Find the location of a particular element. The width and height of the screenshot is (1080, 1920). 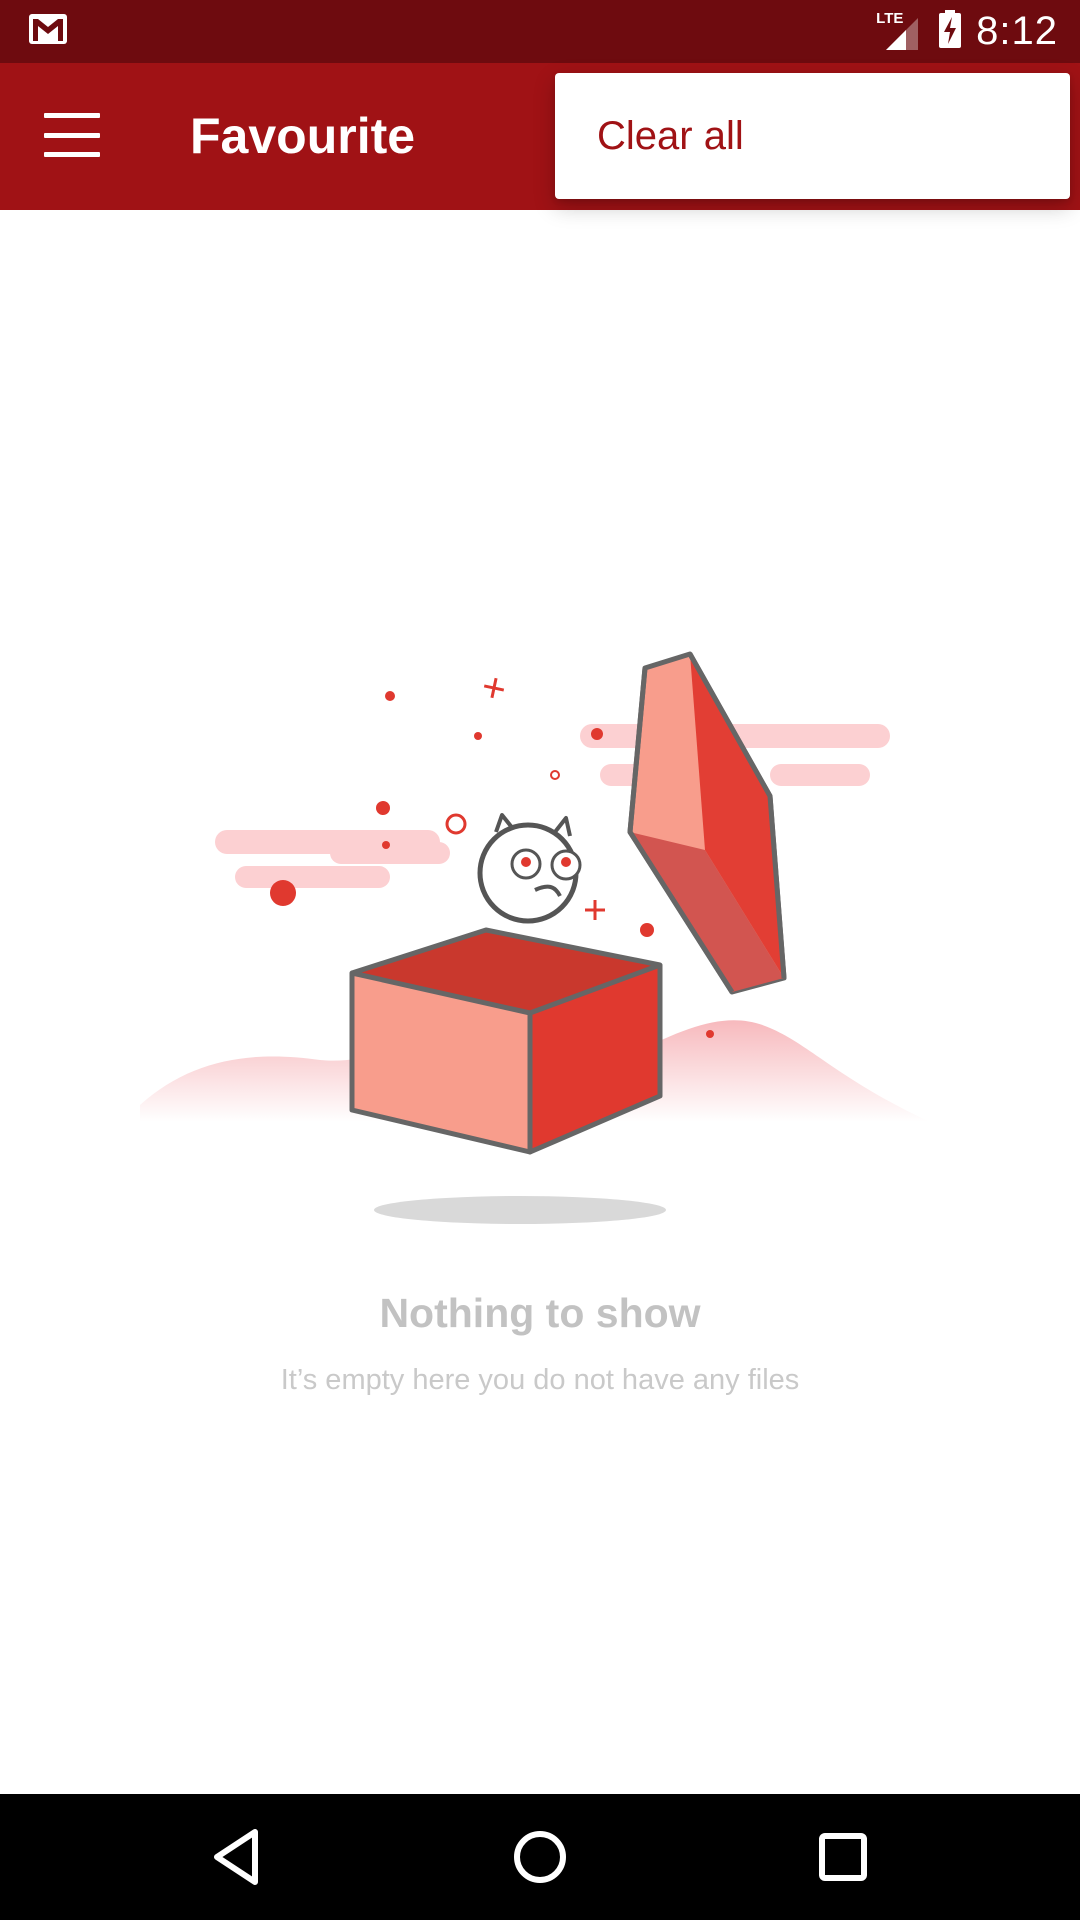

clear-all-menu-item: Clear all is located at coordinates (812, 136).